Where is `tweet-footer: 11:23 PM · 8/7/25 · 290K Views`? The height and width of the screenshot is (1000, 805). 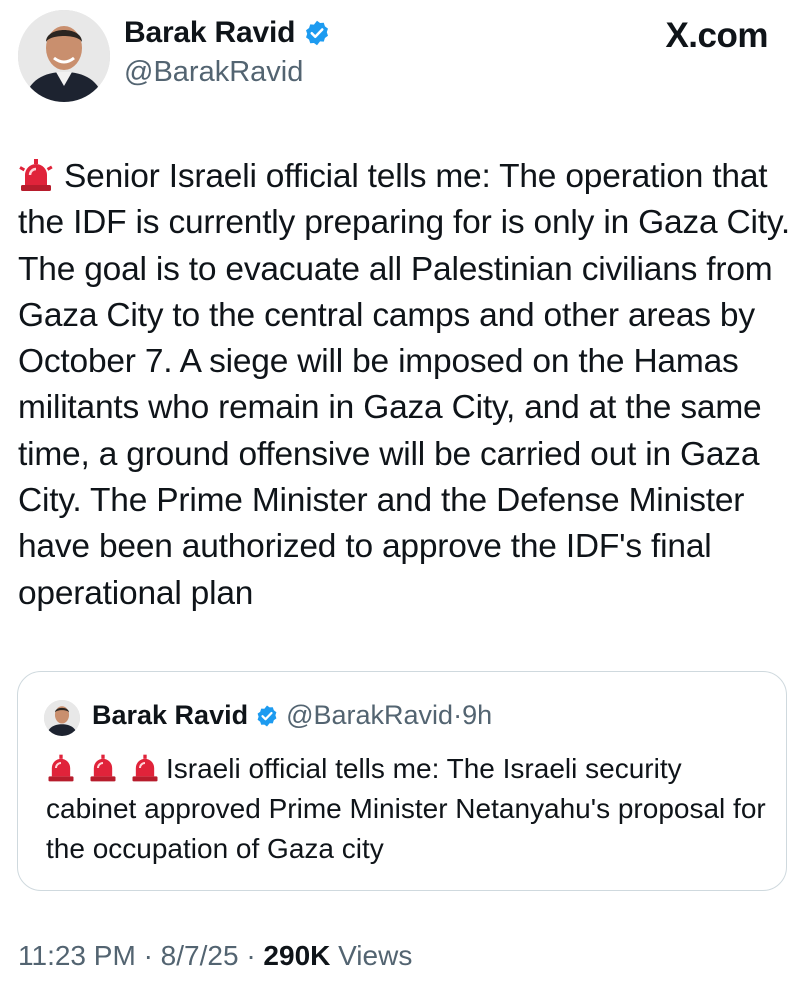
tweet-footer: 11:23 PM · 8/7/25 · 290K Views is located at coordinates (215, 956).